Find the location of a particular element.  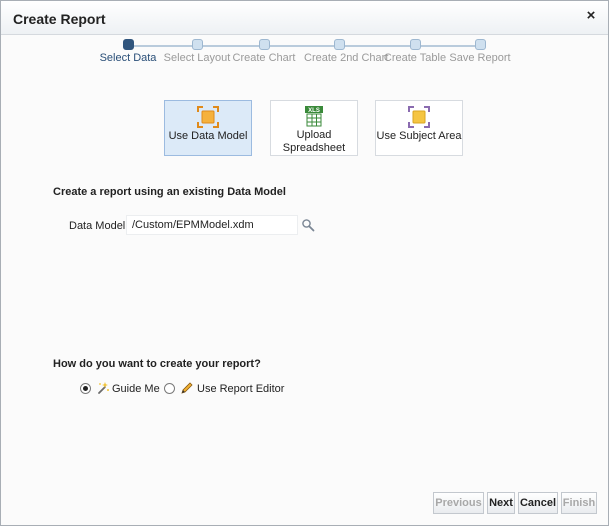

use-data-model-tile: Use Data Model is located at coordinates (208, 128).